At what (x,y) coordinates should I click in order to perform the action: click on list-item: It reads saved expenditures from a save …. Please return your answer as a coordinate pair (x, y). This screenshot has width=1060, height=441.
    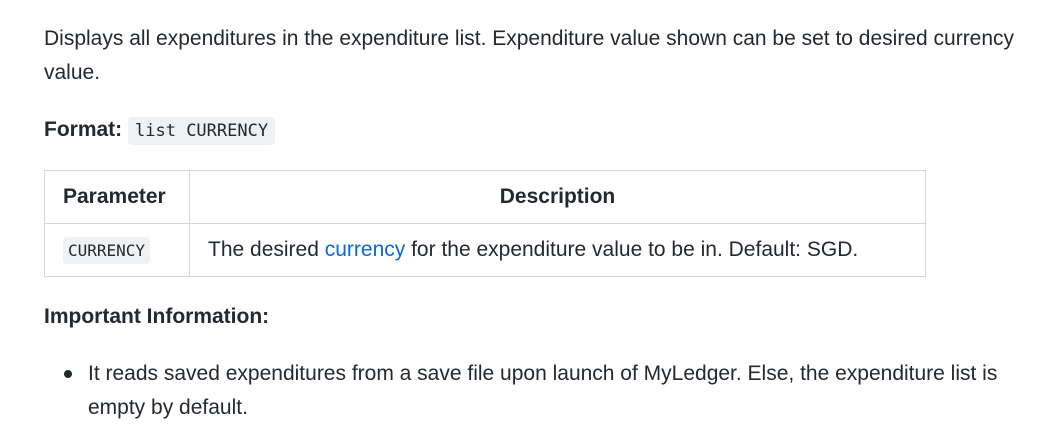
    Looking at the image, I should click on (539, 391).